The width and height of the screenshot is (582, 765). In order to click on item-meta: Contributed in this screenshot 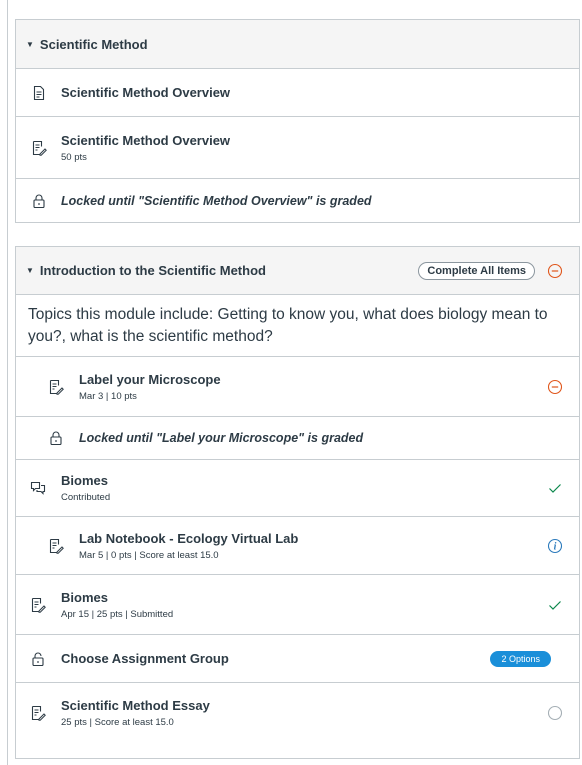, I will do `click(86, 497)`.